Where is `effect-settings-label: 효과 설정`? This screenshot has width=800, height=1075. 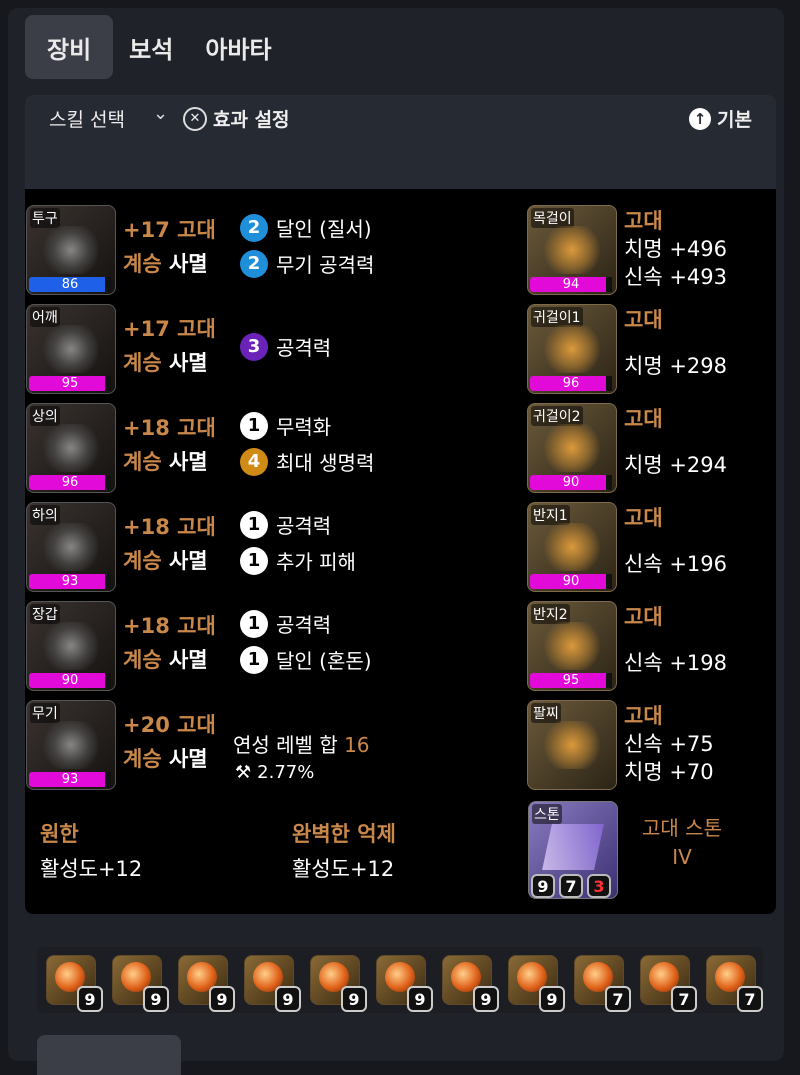 effect-settings-label: 효과 설정 is located at coordinates (251, 120).